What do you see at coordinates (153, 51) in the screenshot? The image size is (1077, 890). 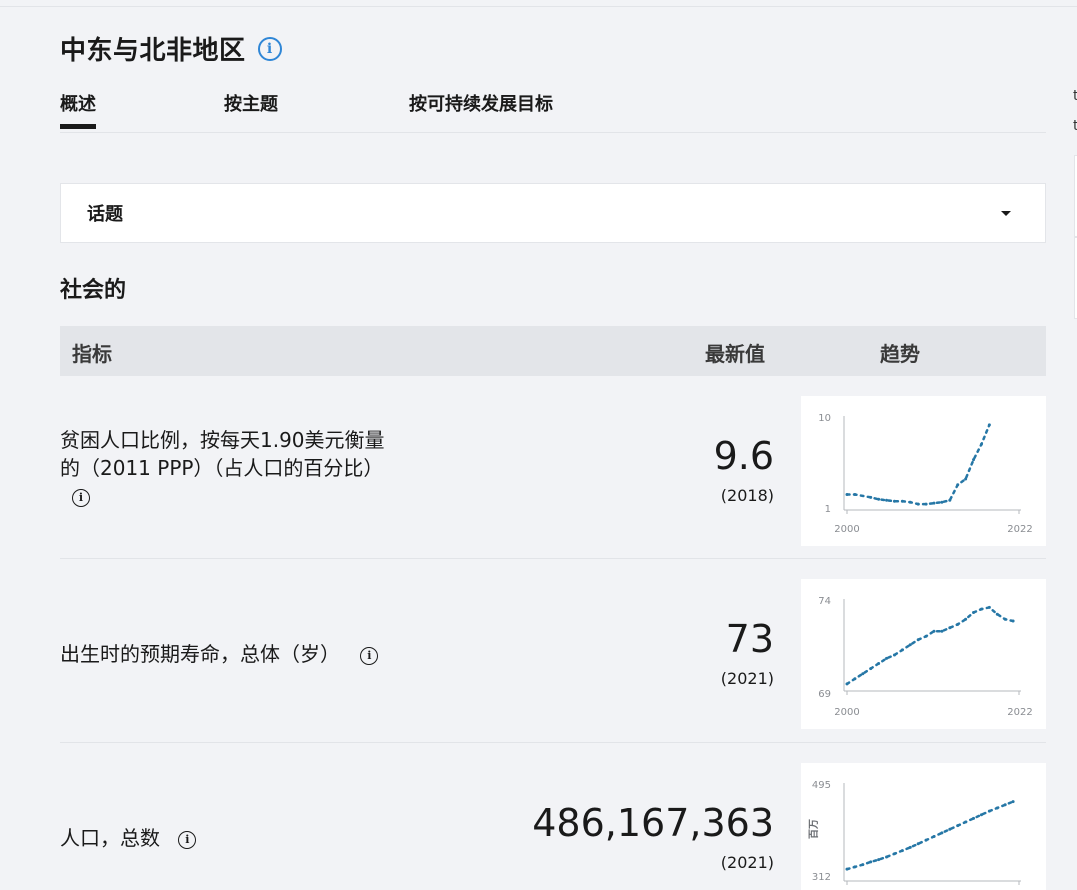 I see `page-title: 中东与北非地区` at bounding box center [153, 51].